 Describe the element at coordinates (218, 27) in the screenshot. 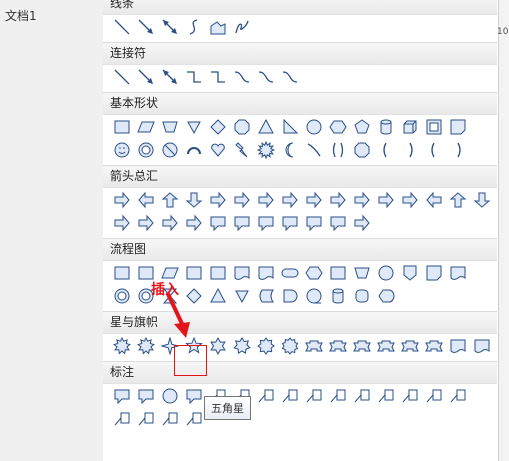

I see `freeform-shape-button` at that location.